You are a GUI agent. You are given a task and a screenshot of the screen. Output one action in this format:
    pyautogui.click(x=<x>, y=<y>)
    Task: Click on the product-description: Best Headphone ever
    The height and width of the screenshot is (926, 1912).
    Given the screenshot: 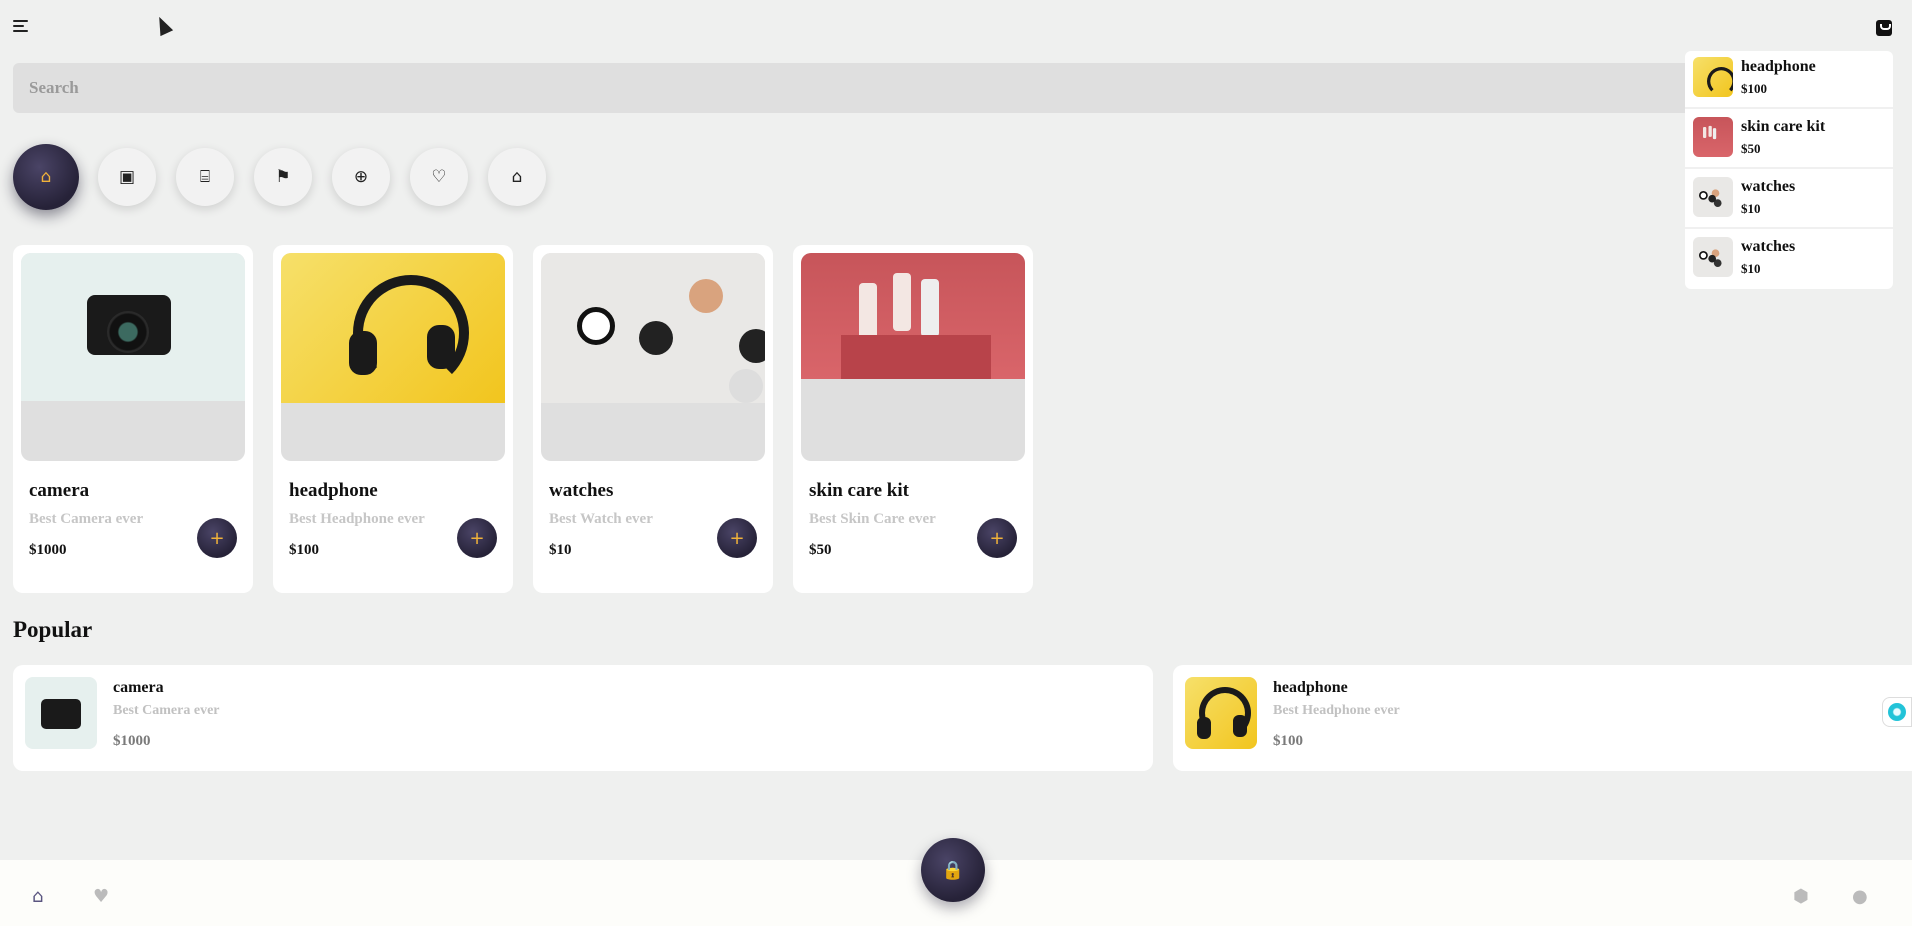 What is the action you would take?
    pyautogui.click(x=357, y=519)
    